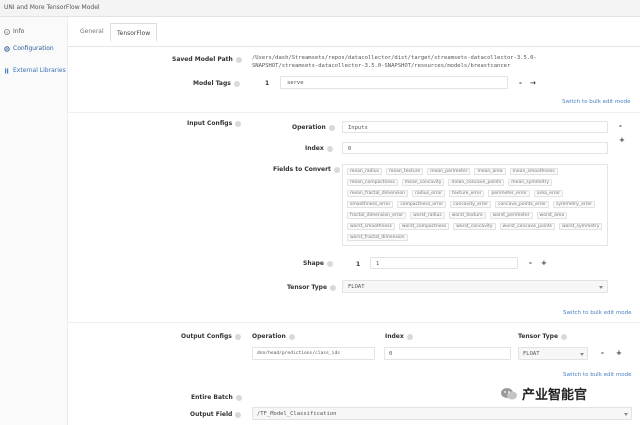 Image resolution: width=640 pixels, height=425 pixels. Describe the element at coordinates (358, 128) in the screenshot. I see `operation-value: Inputs` at that location.